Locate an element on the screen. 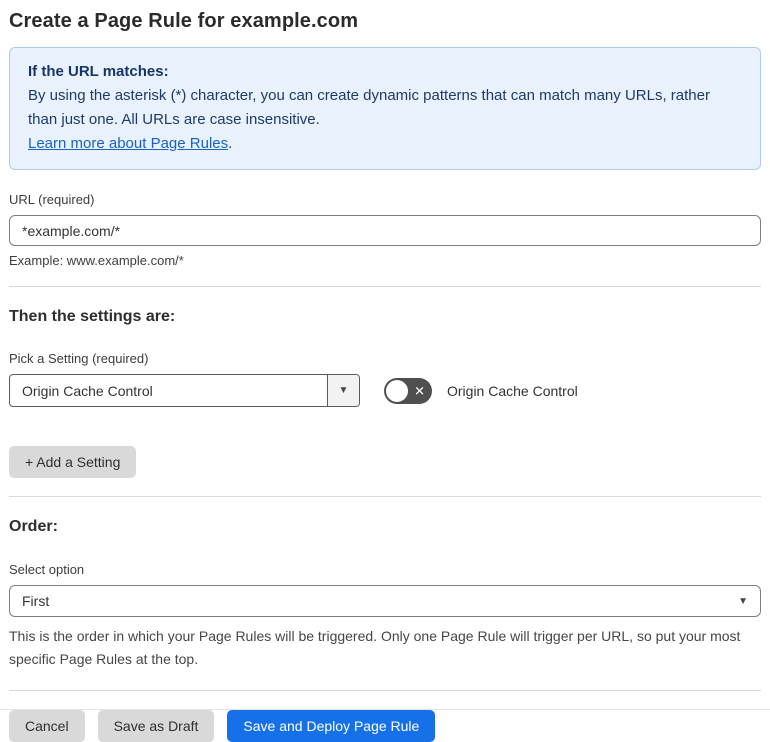 The image size is (770, 742). setting-dropdown-value: Origin Cache Control is located at coordinates (87, 390).